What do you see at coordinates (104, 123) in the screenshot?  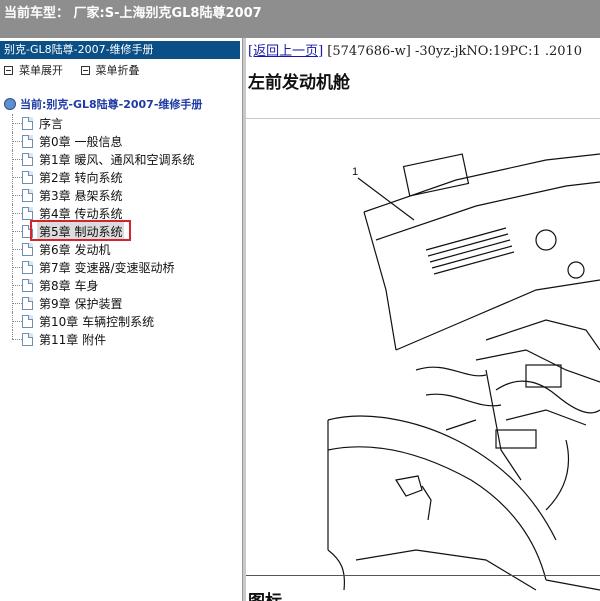 I see `tree-item-preface: 序言` at bounding box center [104, 123].